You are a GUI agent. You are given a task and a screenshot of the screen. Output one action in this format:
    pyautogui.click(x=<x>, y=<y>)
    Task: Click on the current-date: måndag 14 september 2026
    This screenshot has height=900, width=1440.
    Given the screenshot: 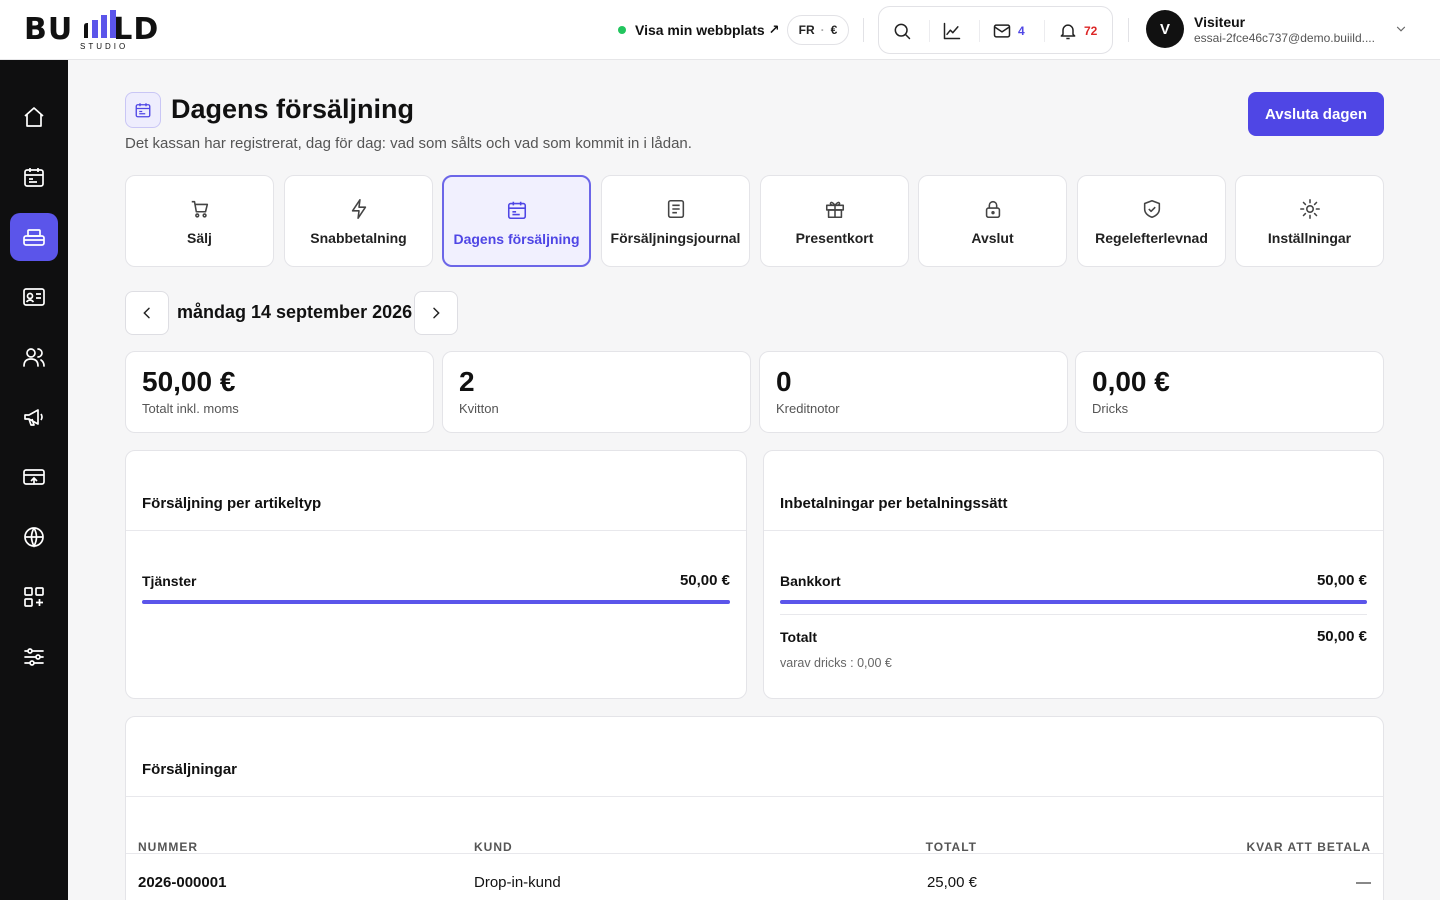 What is the action you would take?
    pyautogui.click(x=295, y=312)
    